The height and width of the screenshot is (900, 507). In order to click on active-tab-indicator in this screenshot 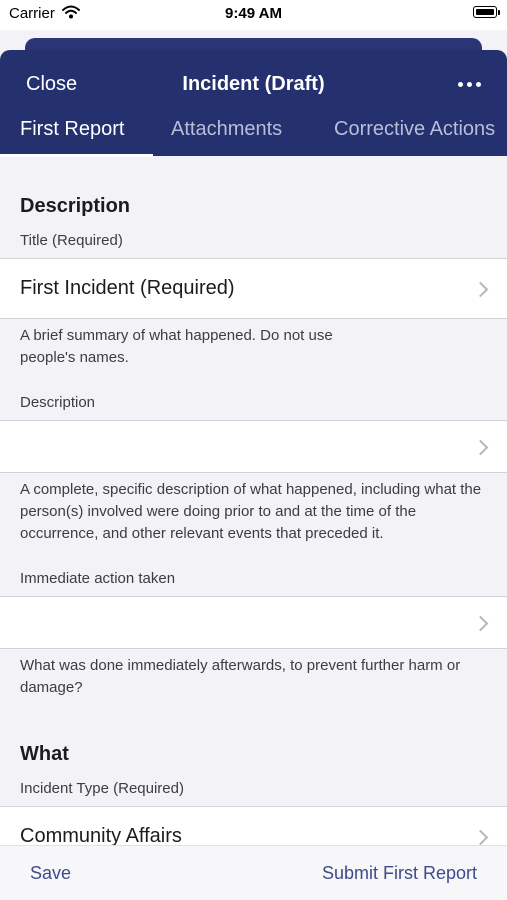, I will do `click(76, 155)`.